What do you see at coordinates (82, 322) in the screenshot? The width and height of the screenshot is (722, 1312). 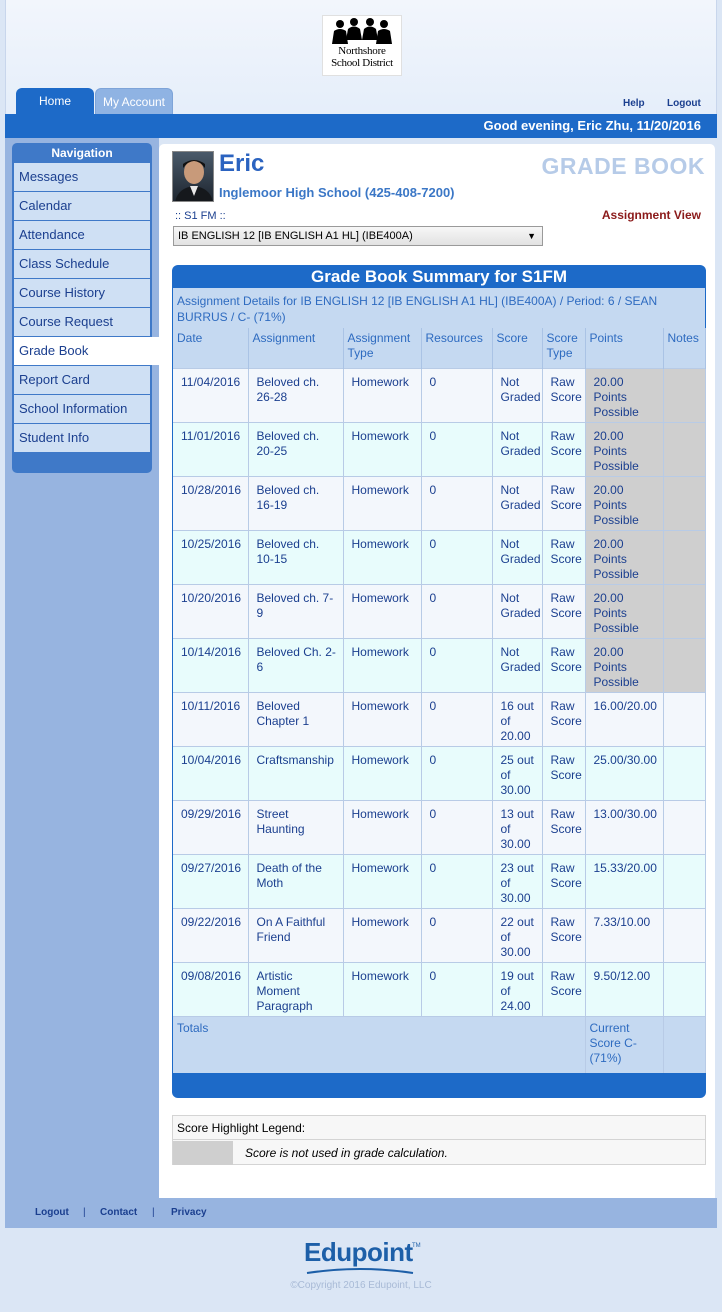 I see `sidebar-item-course-request: Course Request` at bounding box center [82, 322].